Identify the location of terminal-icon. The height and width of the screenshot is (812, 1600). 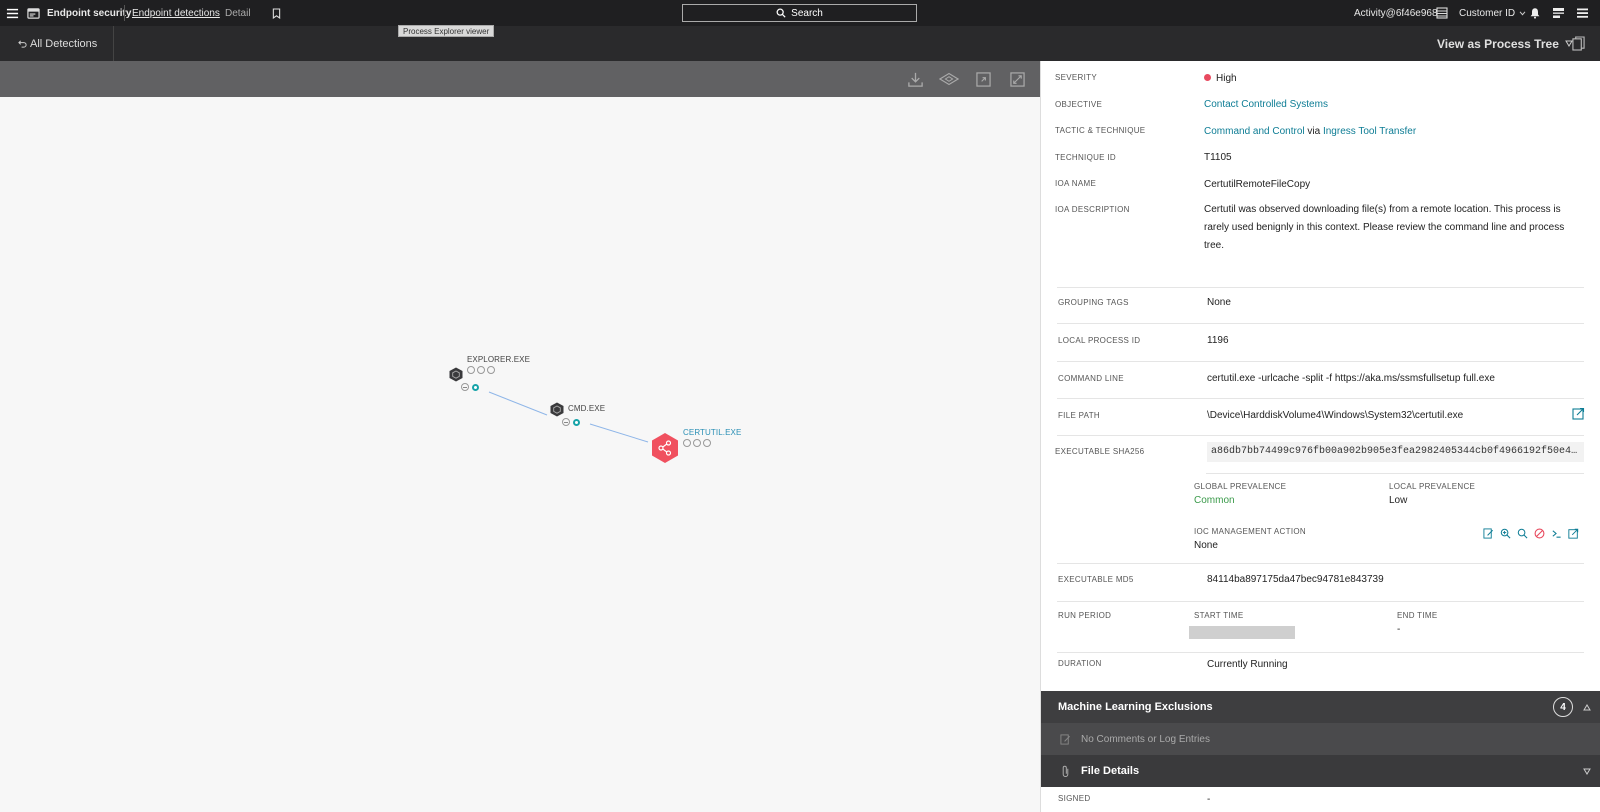
(1556, 533).